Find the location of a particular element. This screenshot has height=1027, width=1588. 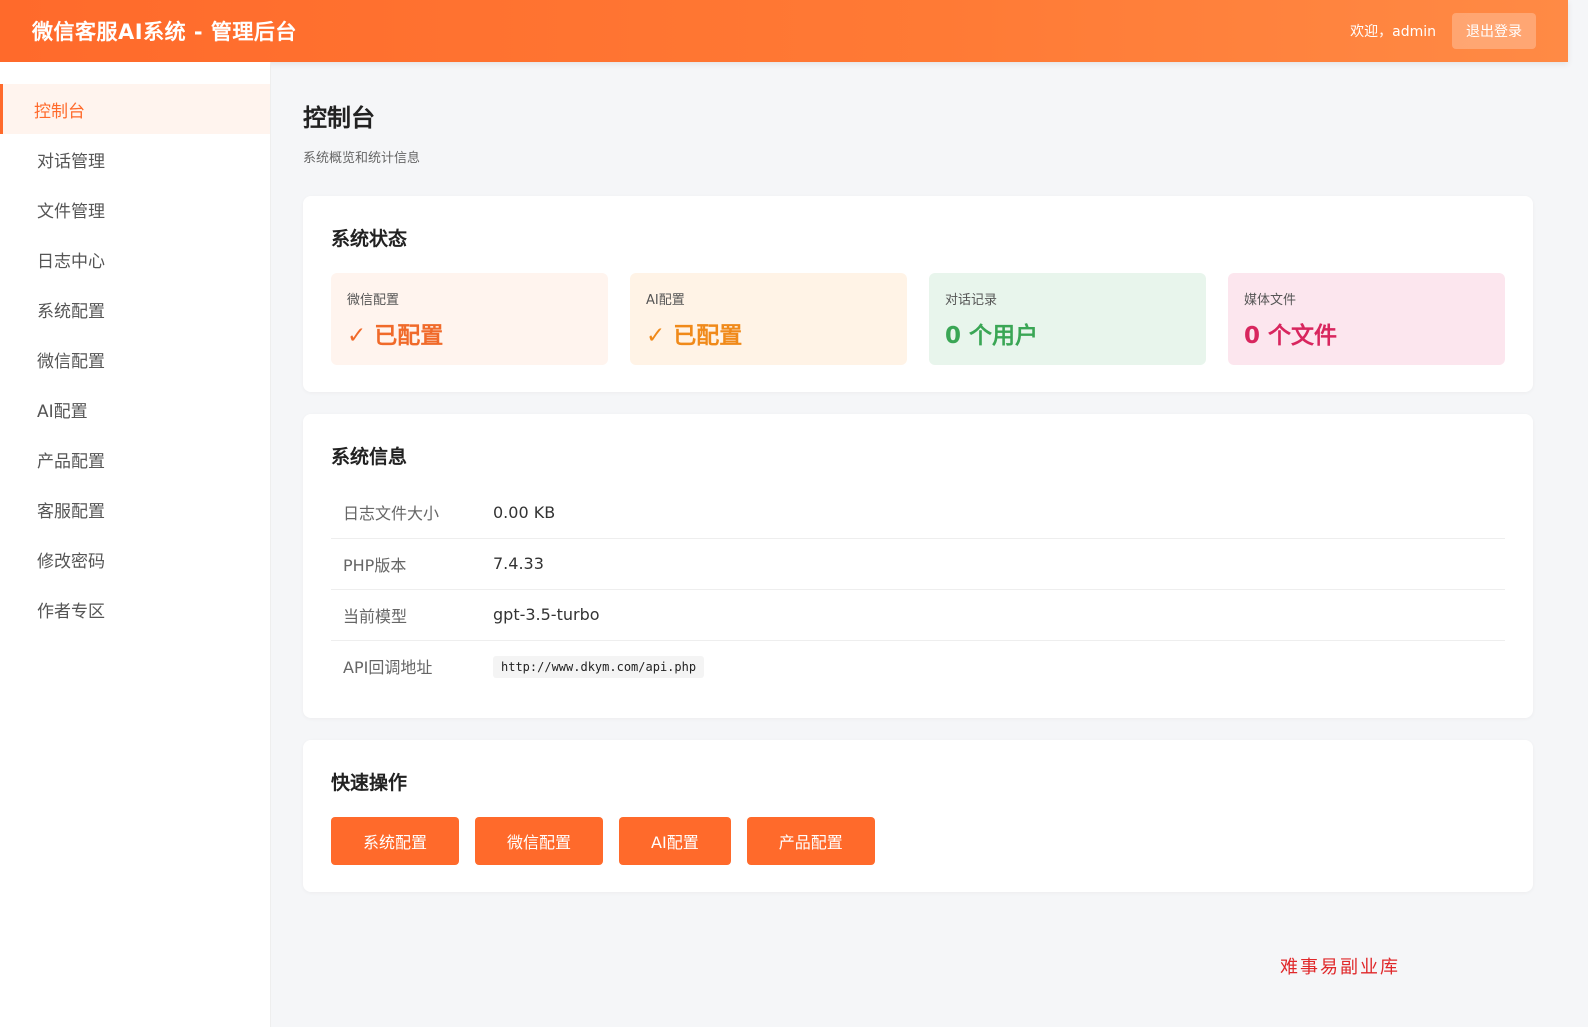

sidebar-item-change-password: 修改密码 is located at coordinates (135, 559).